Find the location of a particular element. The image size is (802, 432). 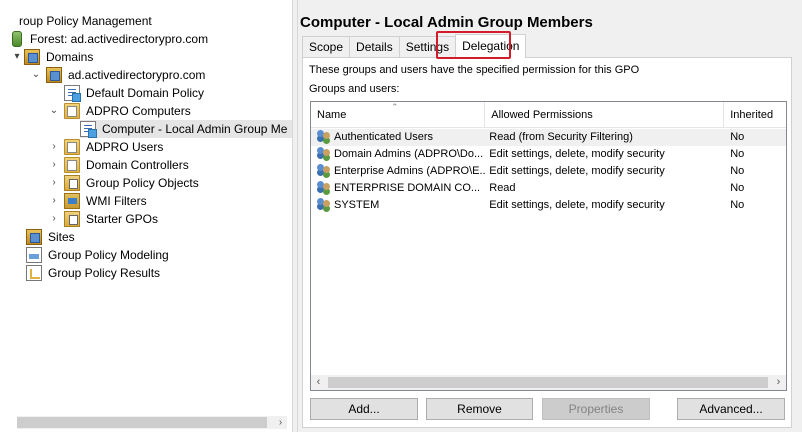

forest-icon is located at coordinates (17, 39).